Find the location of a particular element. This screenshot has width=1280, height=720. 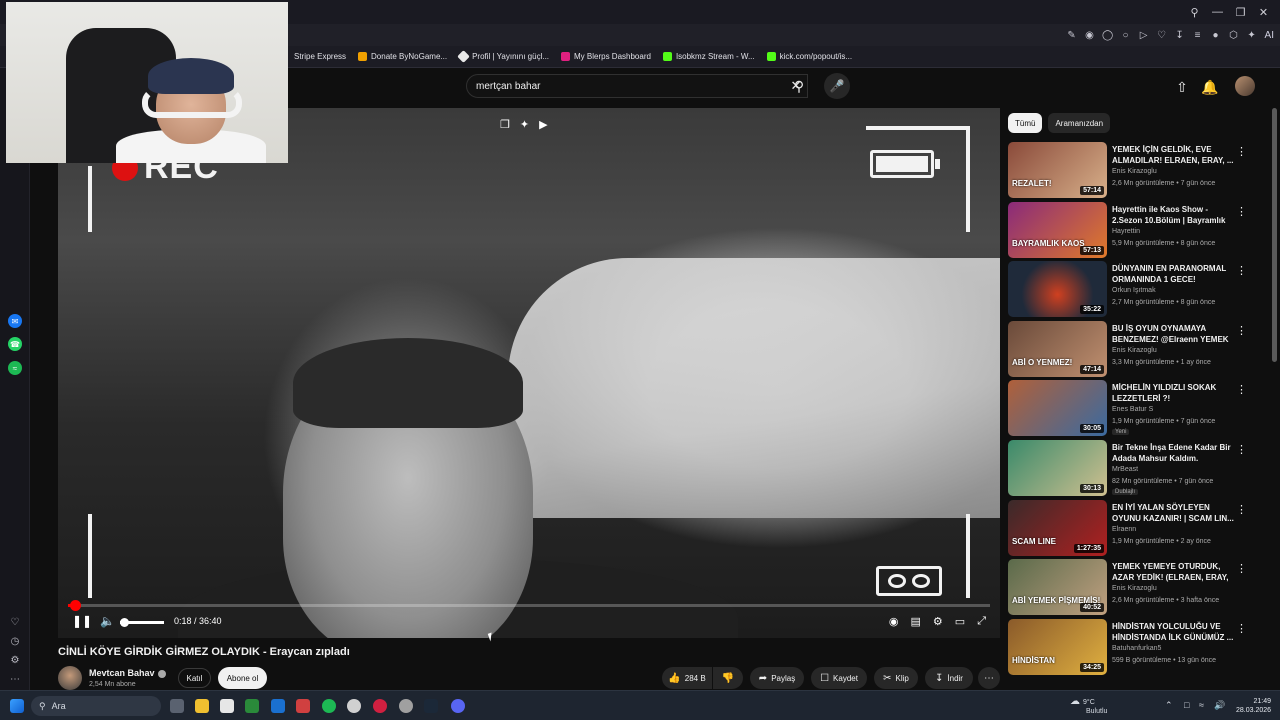

history-icon: ◷ is located at coordinates (15, 641).